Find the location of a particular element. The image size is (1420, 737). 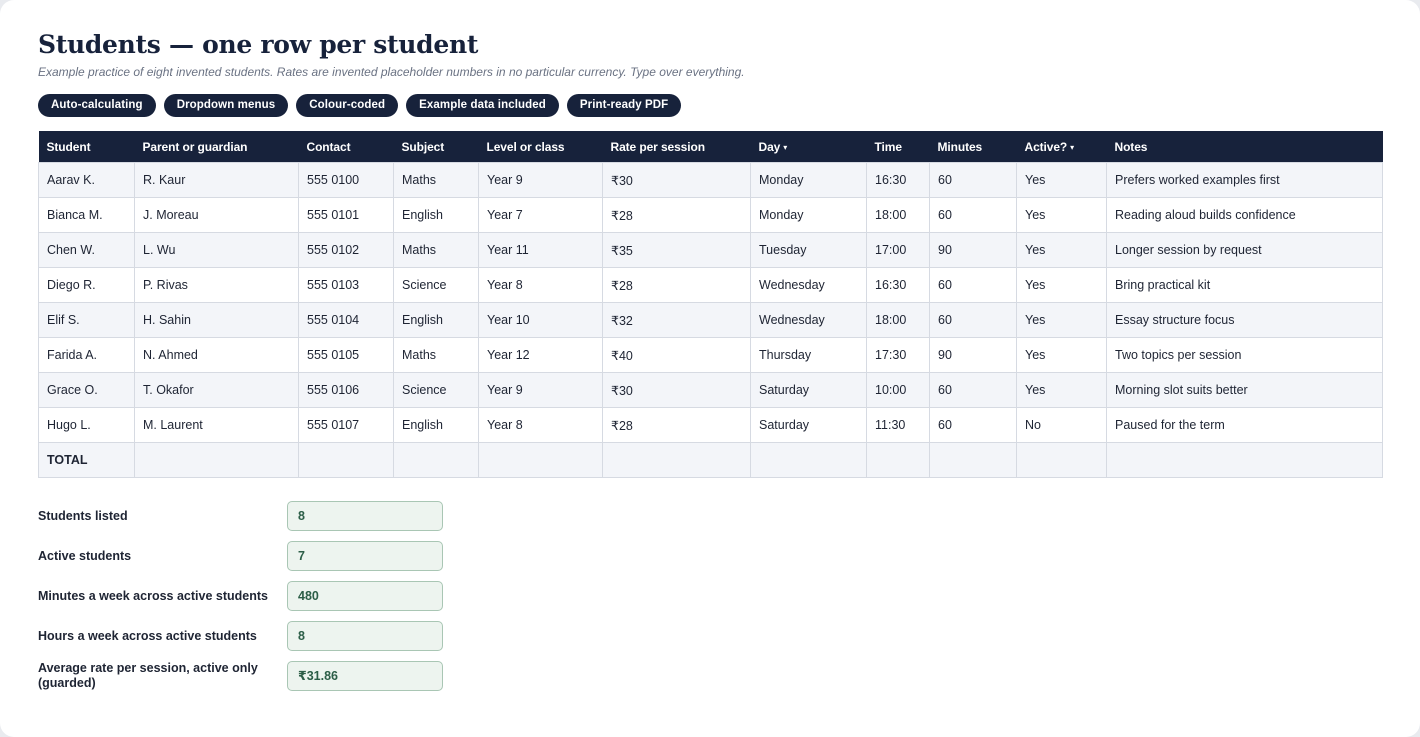

cell-parent: T. Okafor is located at coordinates (216, 390).